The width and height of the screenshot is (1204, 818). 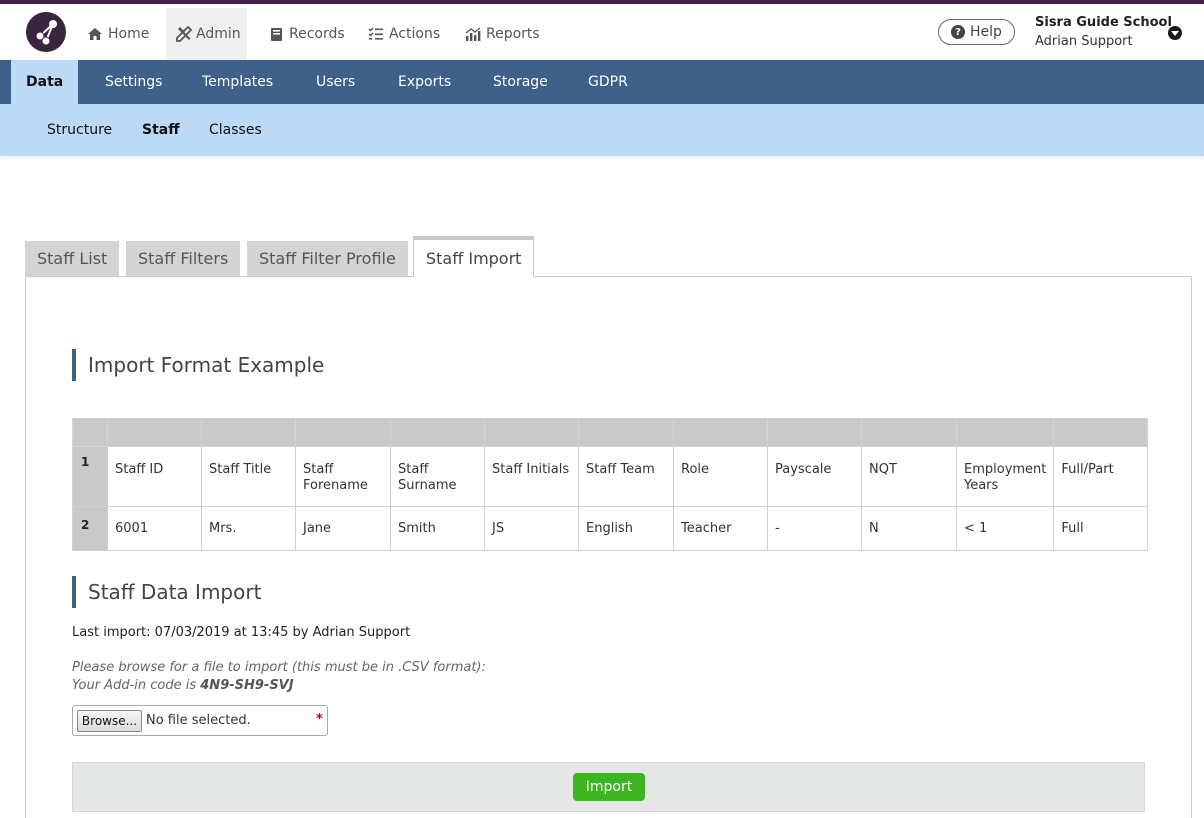 I want to click on tab-gdpr: GDPR, so click(x=608, y=82).